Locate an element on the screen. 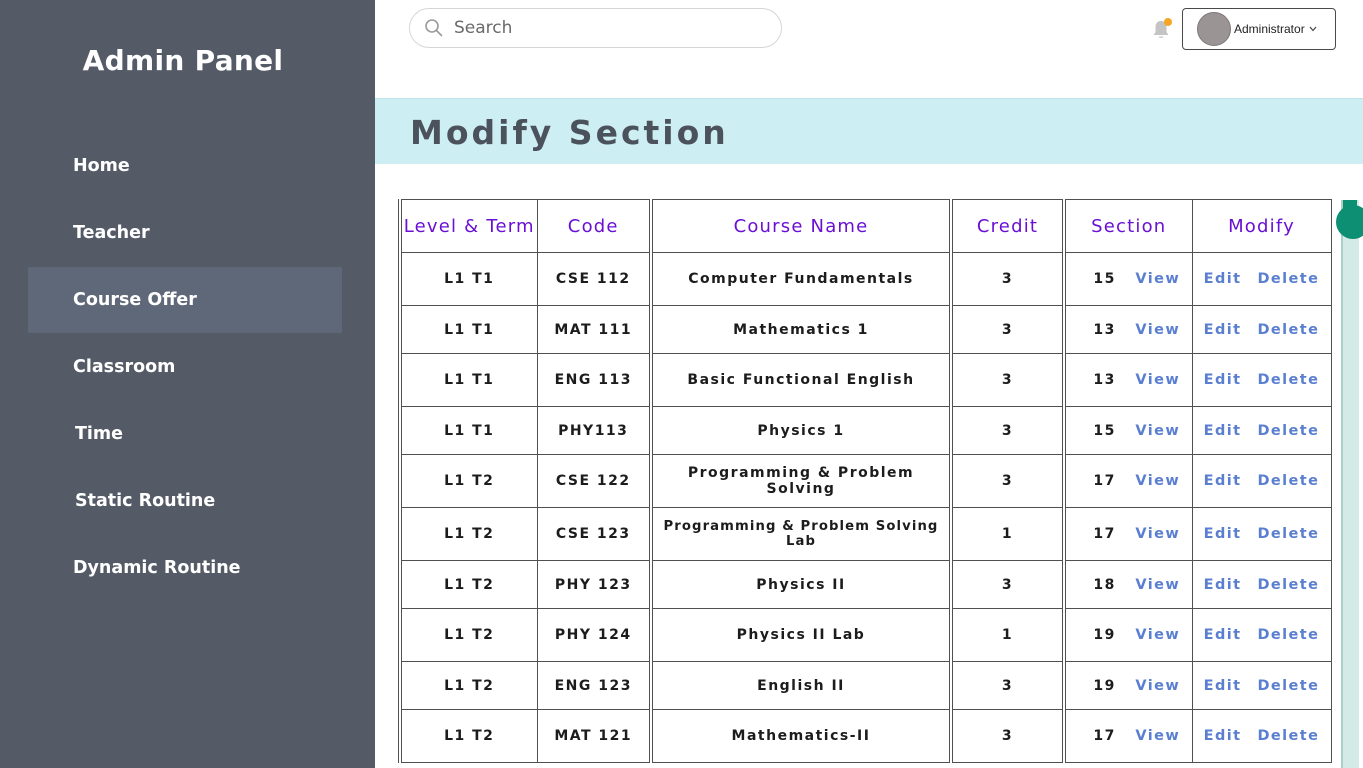 Image resolution: width=1363 pixels, height=768 pixels. course-name-cell: Basic Functional English is located at coordinates (800, 380).